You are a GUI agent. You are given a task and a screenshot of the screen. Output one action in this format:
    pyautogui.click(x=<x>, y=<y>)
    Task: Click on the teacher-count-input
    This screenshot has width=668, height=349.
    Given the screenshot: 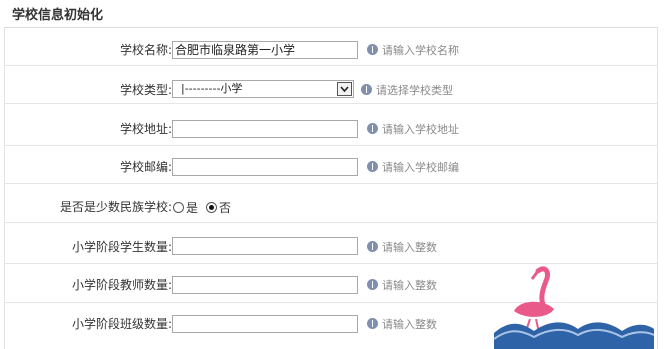 What is the action you would take?
    pyautogui.click(x=265, y=285)
    